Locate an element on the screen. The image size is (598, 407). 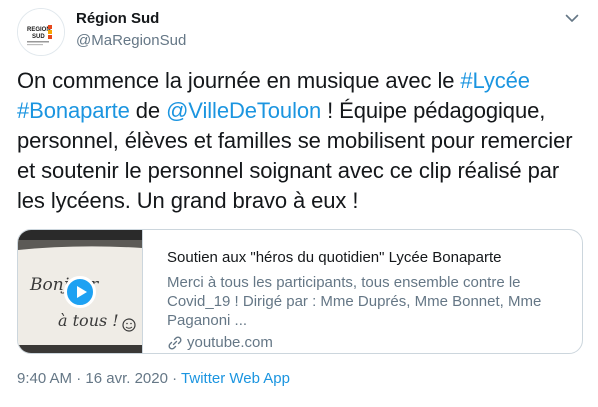
play-icon is located at coordinates (80, 292).